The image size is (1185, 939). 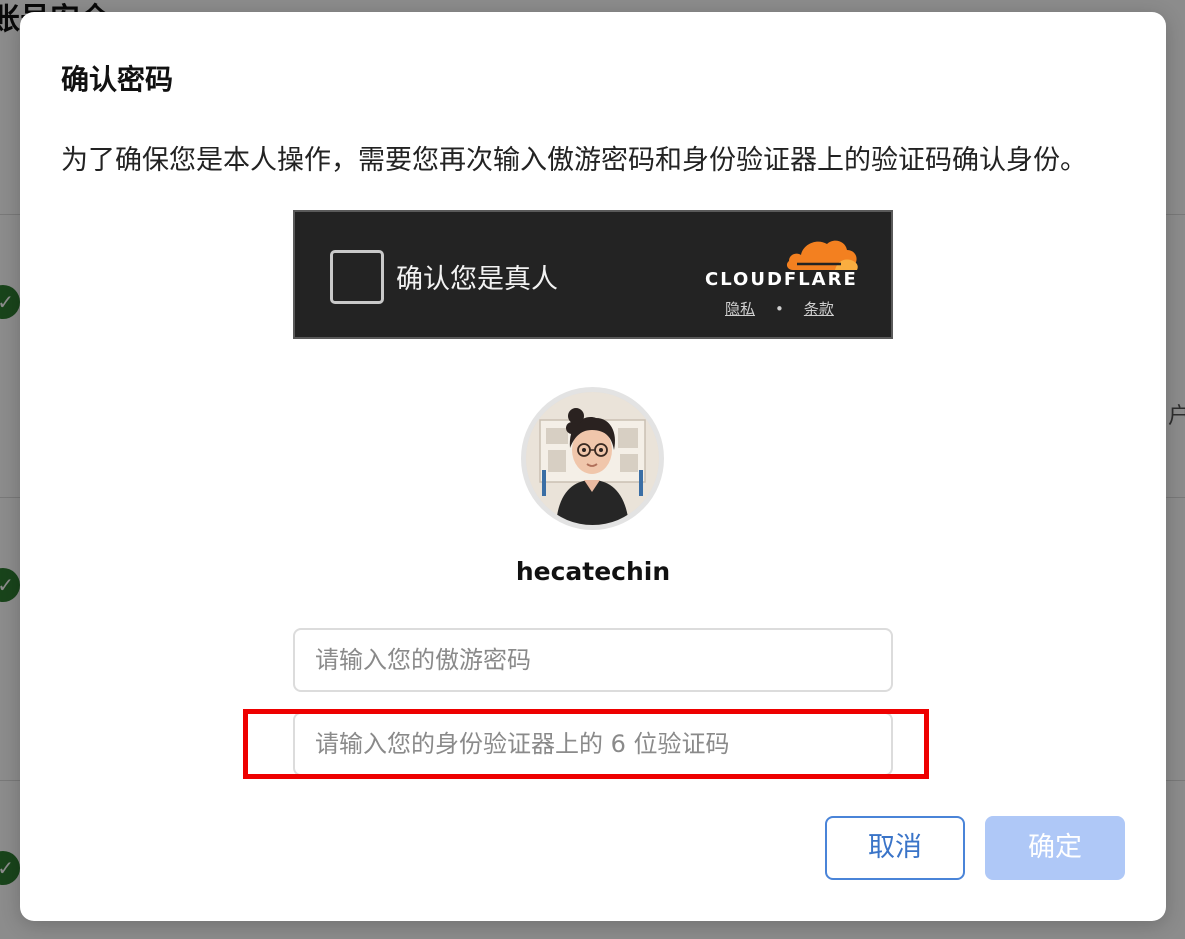 I want to click on cancel-button: 取消, so click(x=895, y=848).